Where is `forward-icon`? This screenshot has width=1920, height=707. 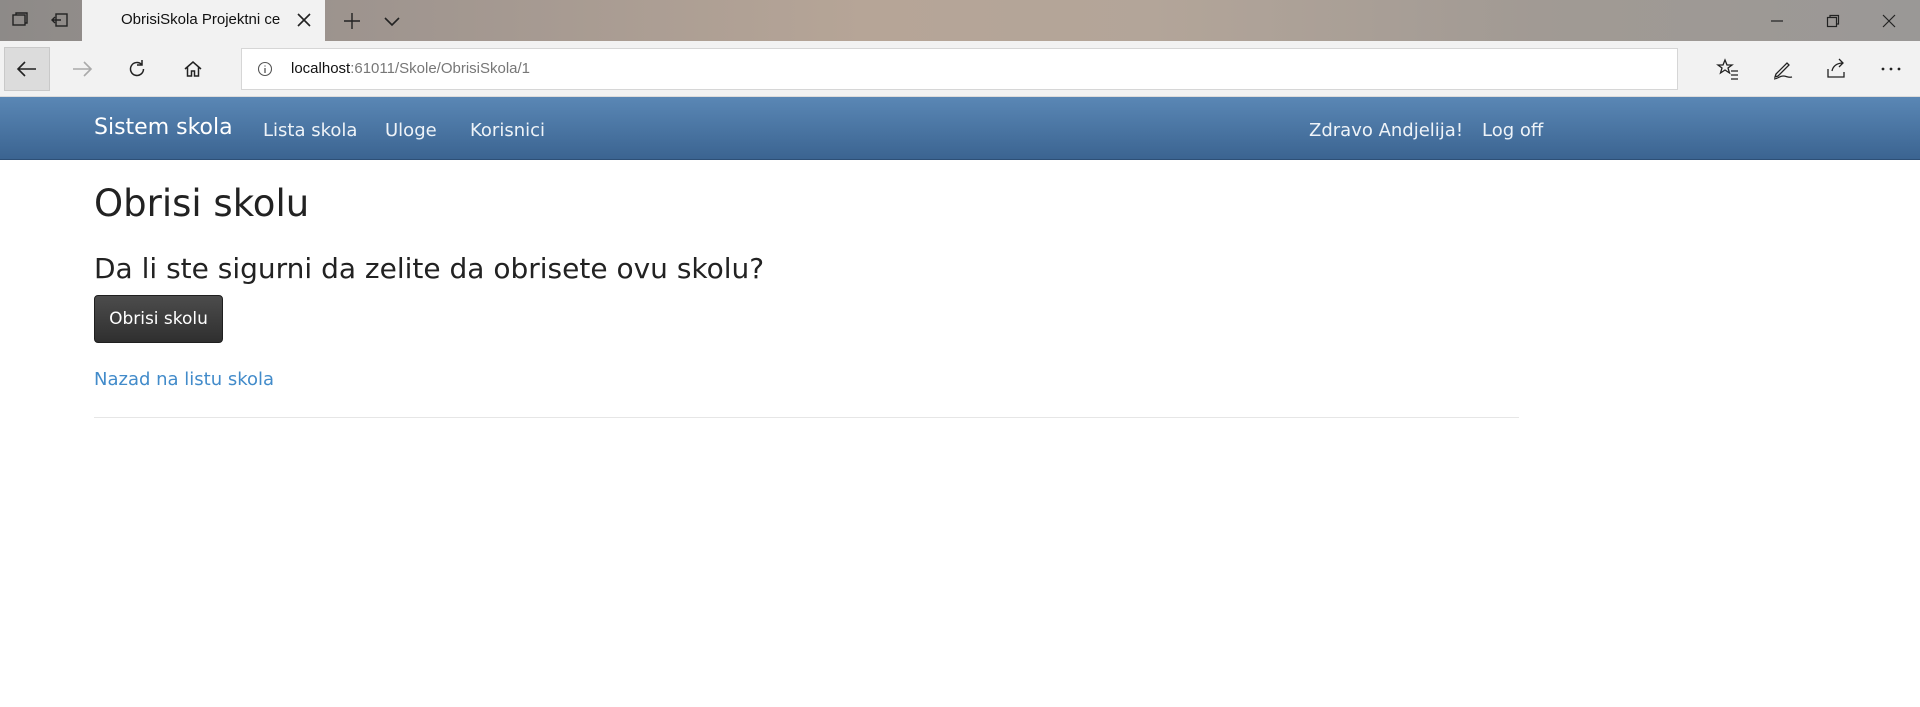 forward-icon is located at coordinates (82, 69).